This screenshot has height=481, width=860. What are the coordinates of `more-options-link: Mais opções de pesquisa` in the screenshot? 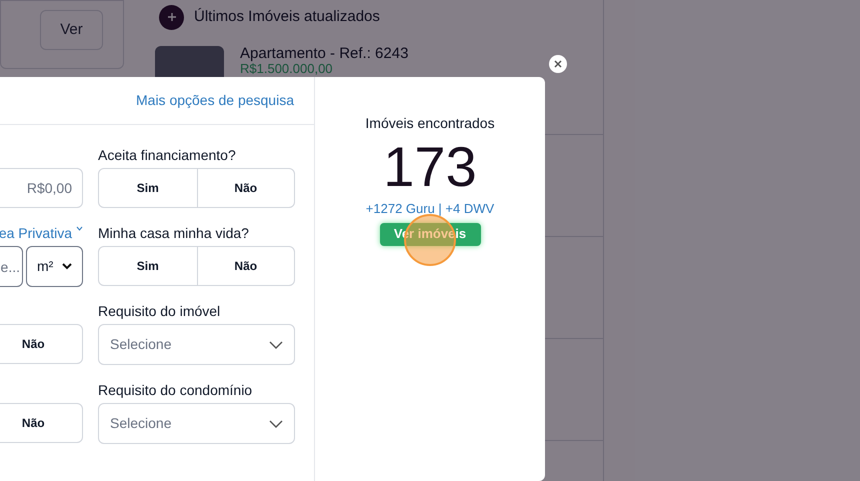 It's located at (215, 100).